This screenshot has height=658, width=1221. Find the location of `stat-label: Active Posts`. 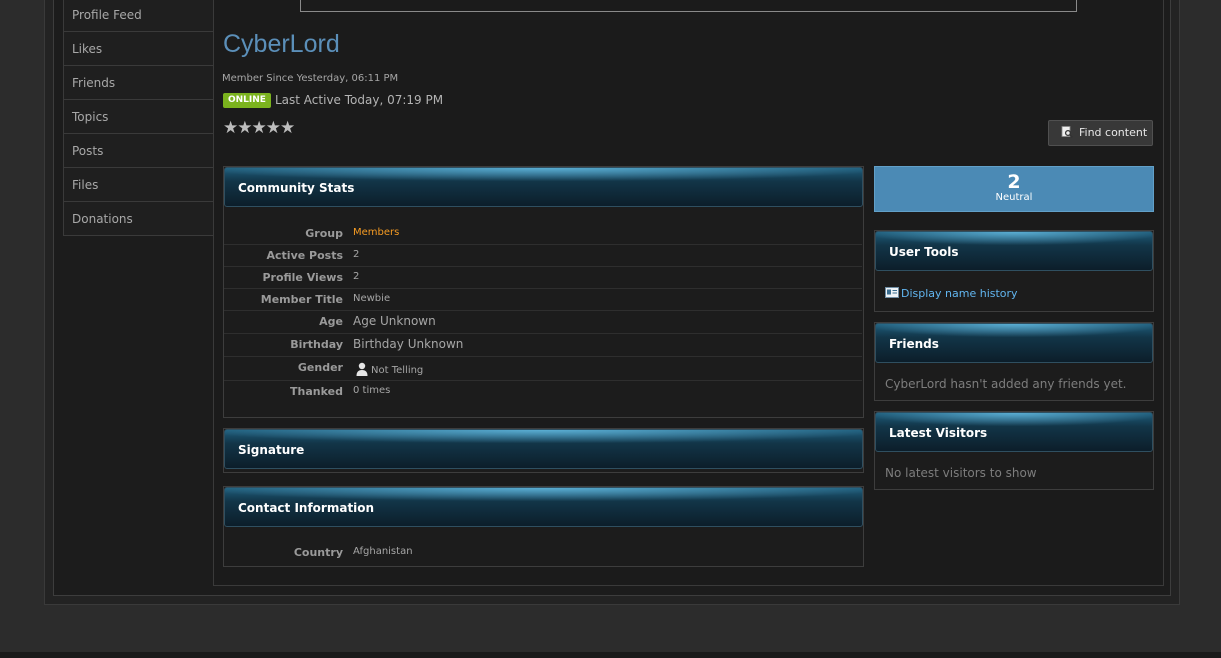

stat-label: Active Posts is located at coordinates (305, 255).